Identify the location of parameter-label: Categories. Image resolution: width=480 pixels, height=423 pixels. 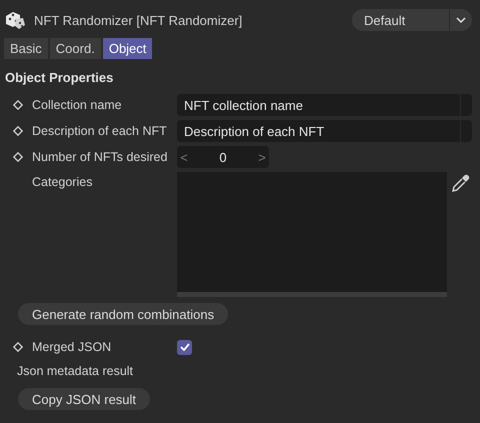
(63, 182).